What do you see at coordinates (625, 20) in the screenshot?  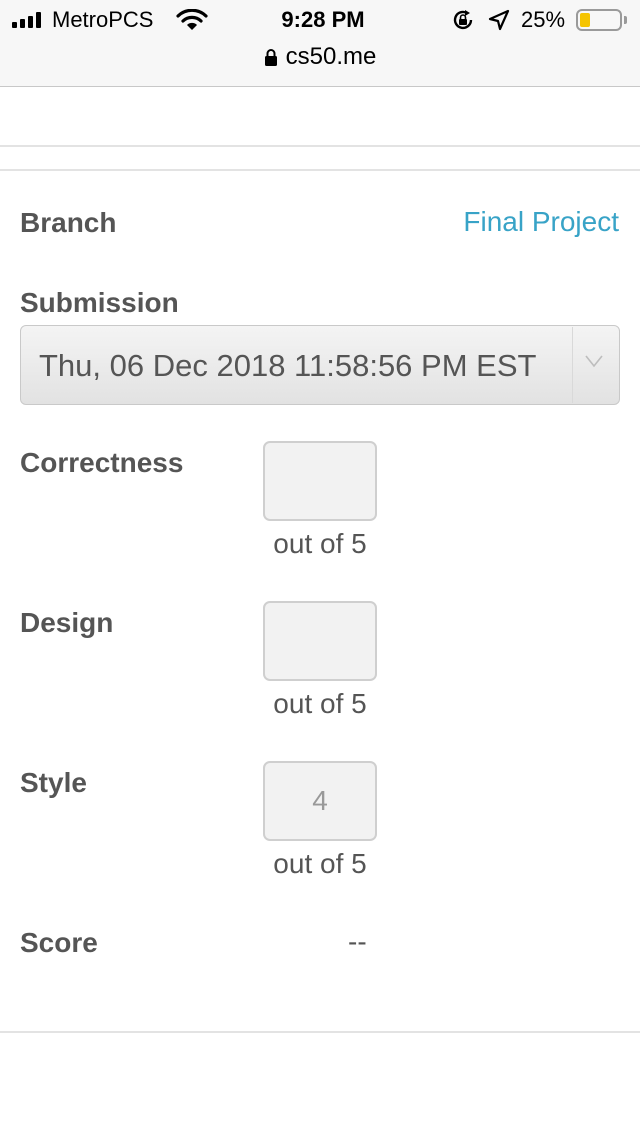 I see `battery-nub` at bounding box center [625, 20].